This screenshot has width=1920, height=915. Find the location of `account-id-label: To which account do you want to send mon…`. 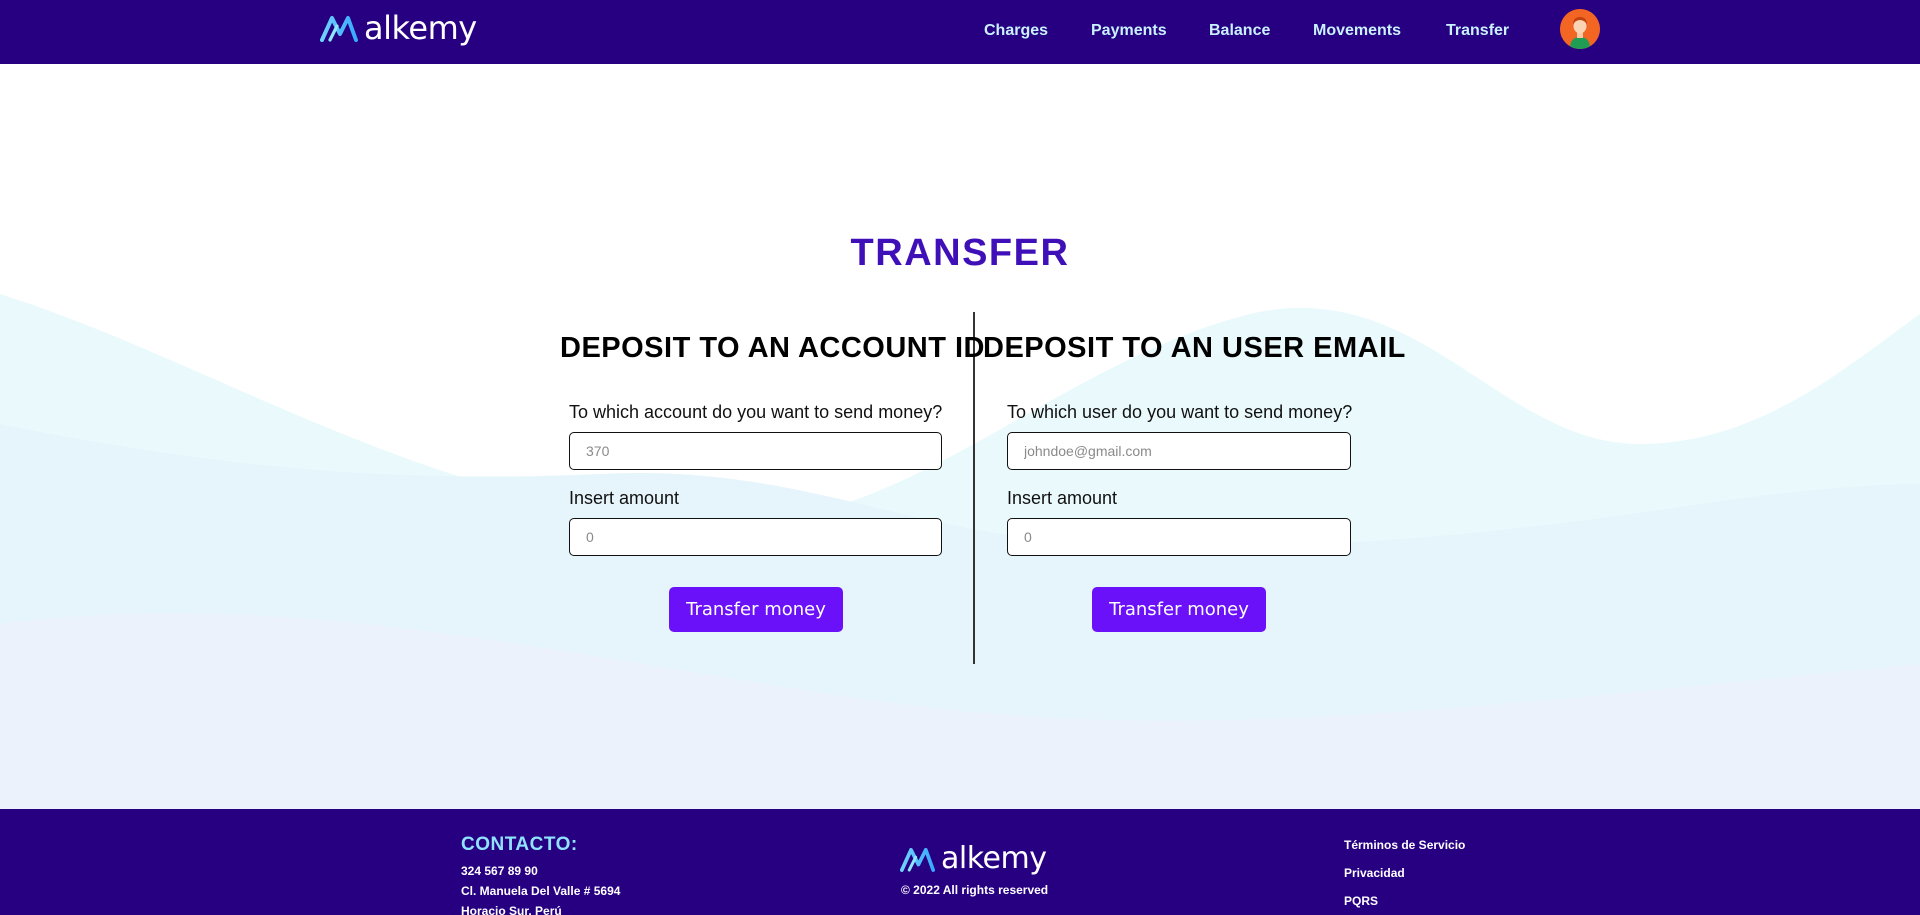

account-id-label: To which account do you want to send mon… is located at coordinates (756, 412).